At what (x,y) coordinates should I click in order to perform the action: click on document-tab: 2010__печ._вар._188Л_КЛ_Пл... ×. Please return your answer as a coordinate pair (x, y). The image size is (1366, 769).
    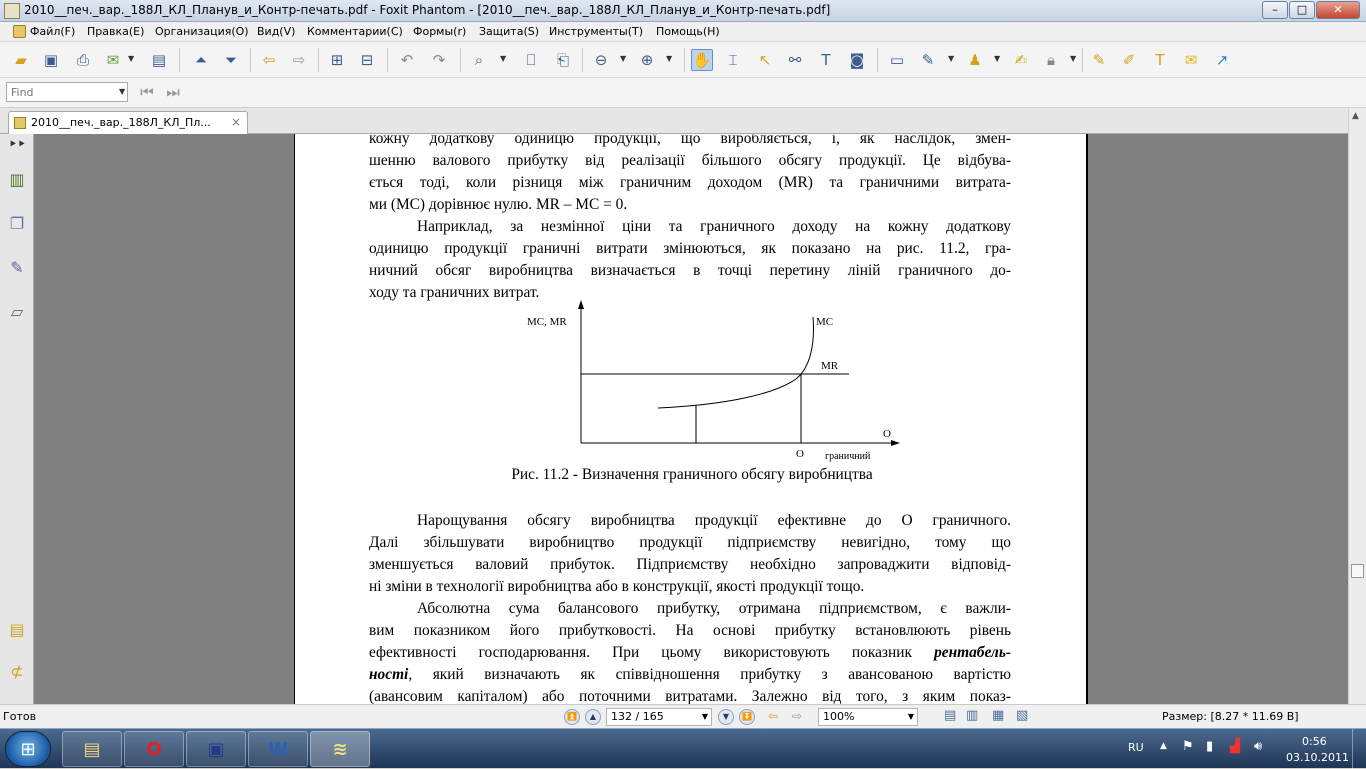
    Looking at the image, I should click on (128, 122).